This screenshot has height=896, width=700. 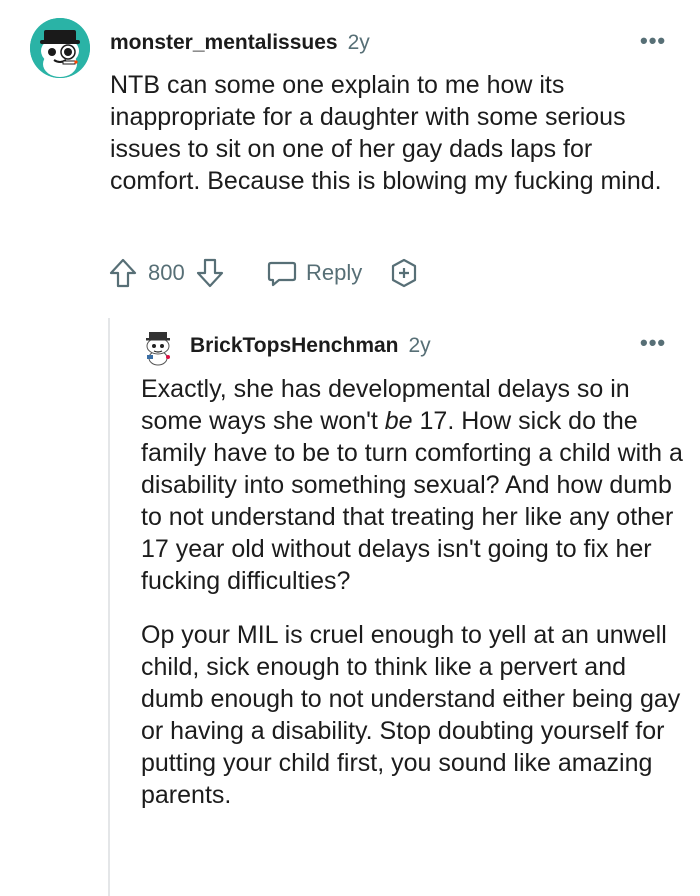 I want to click on award-button, so click(x=404, y=273).